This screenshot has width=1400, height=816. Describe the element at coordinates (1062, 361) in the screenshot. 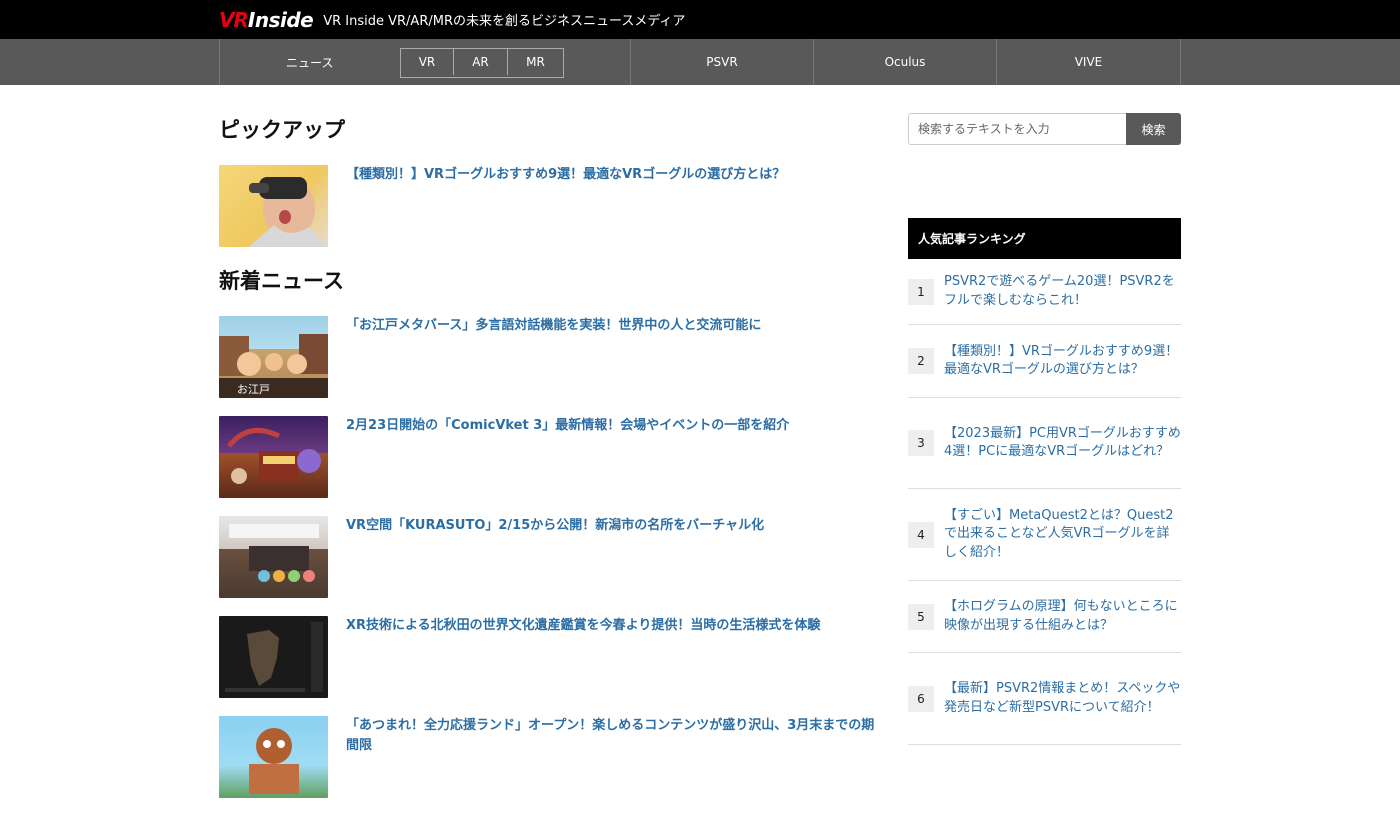

I see `ranking-item-title: 【種類別！】VRゴーグルおすすめ9選！最適なVRゴーグルの選び方とは？` at that location.